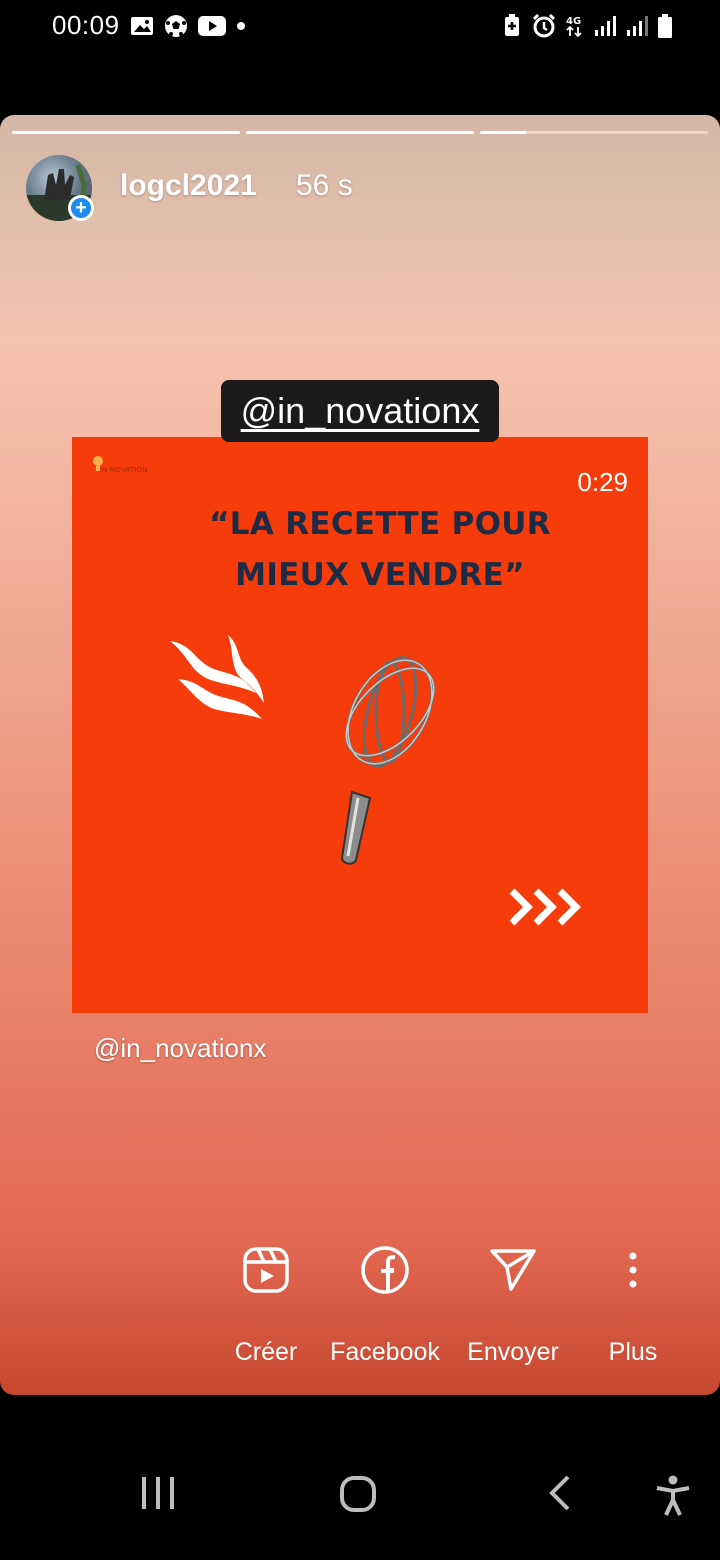 Image resolution: width=720 pixels, height=1560 pixels. Describe the element at coordinates (512, 26) in the screenshot. I see `battery-saver-icon` at that location.